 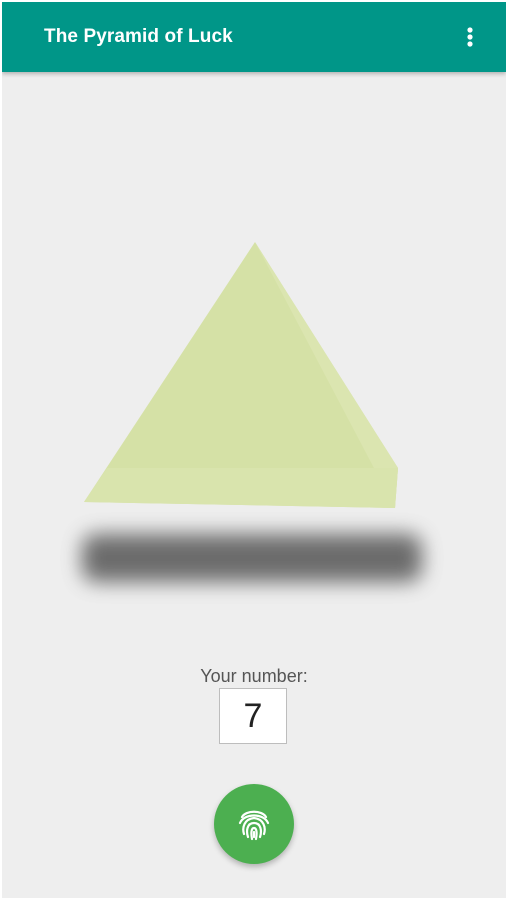 What do you see at coordinates (138, 36) in the screenshot?
I see `app-title: The Pyramid of Luck` at bounding box center [138, 36].